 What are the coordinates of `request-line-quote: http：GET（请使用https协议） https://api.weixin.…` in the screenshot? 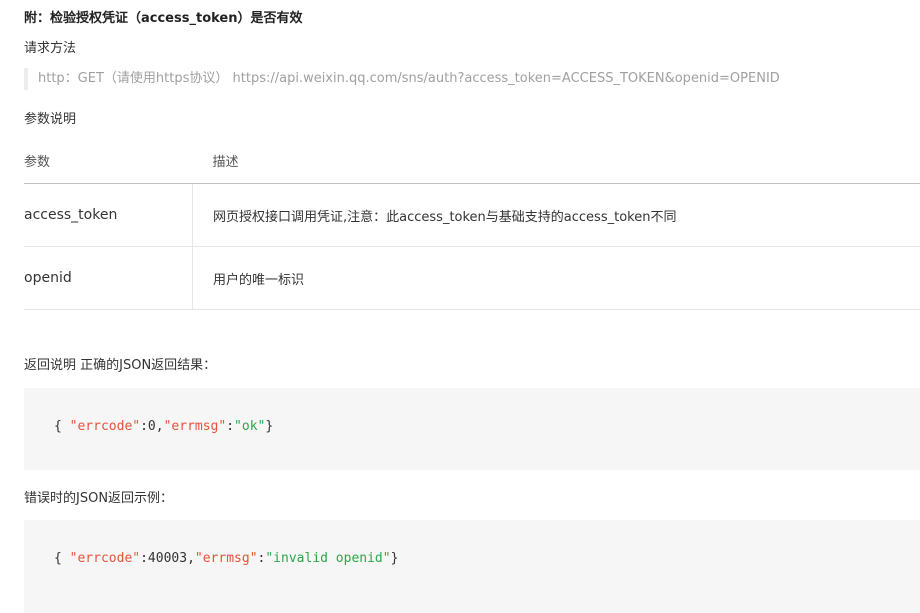 It's located at (402, 79).